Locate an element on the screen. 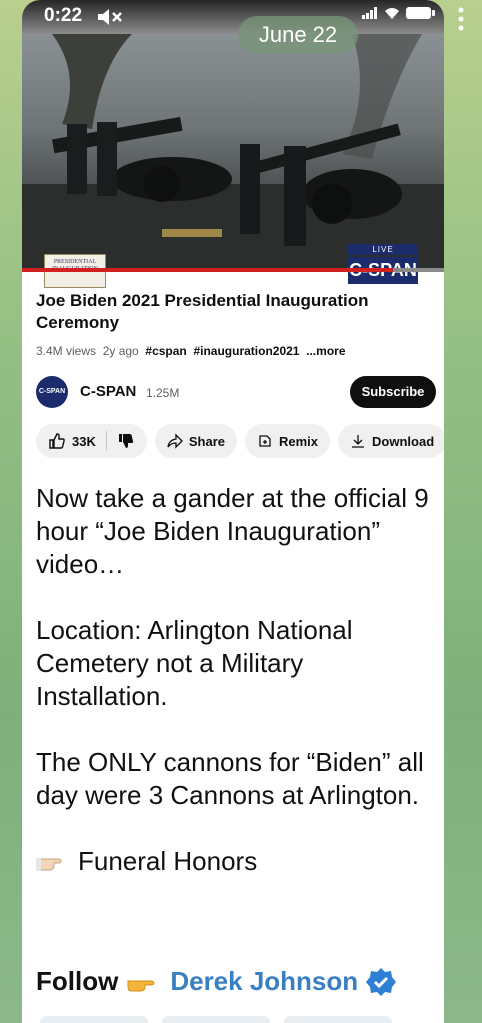 This screenshot has height=1023, width=482. funeral-honors-line: Funeral Honors is located at coordinates (236, 861).